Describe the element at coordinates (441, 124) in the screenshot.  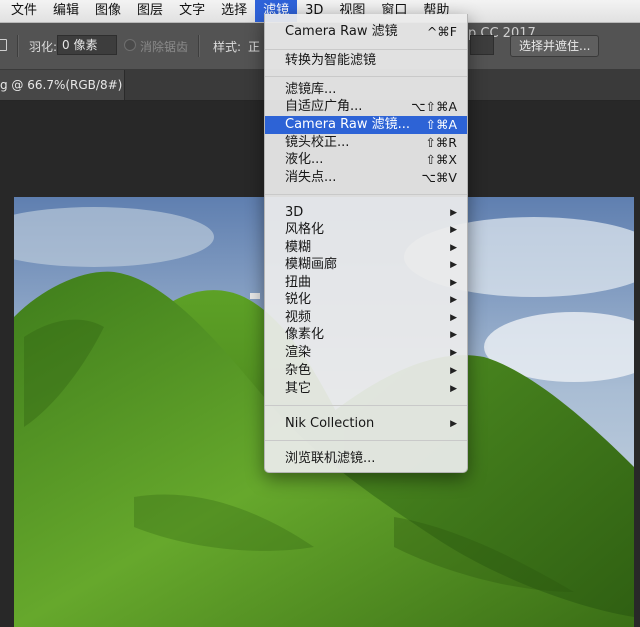
I see `shortcut-label: ⇧⌘A` at that location.